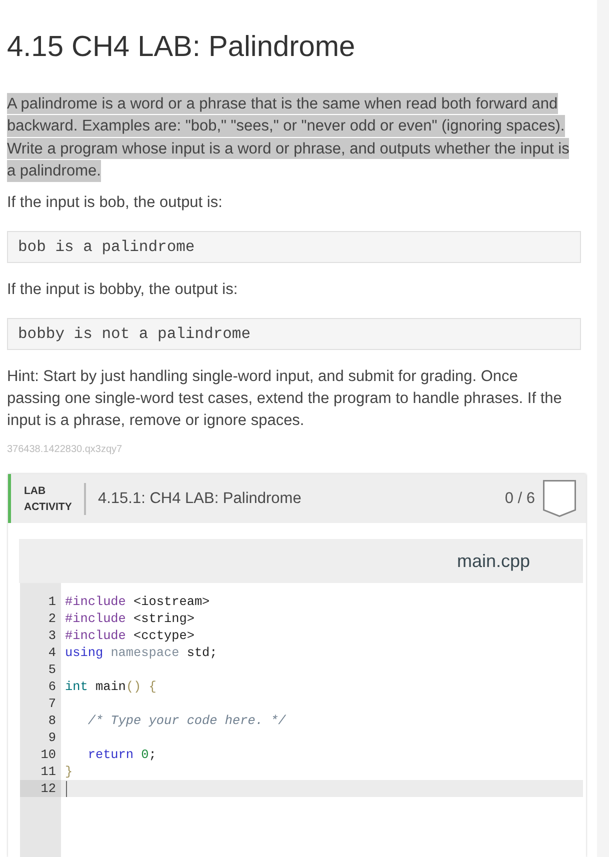 The width and height of the screenshot is (609, 857). Describe the element at coordinates (48, 499) in the screenshot. I see `activity-type-label: LAB ACTIVITY` at that location.